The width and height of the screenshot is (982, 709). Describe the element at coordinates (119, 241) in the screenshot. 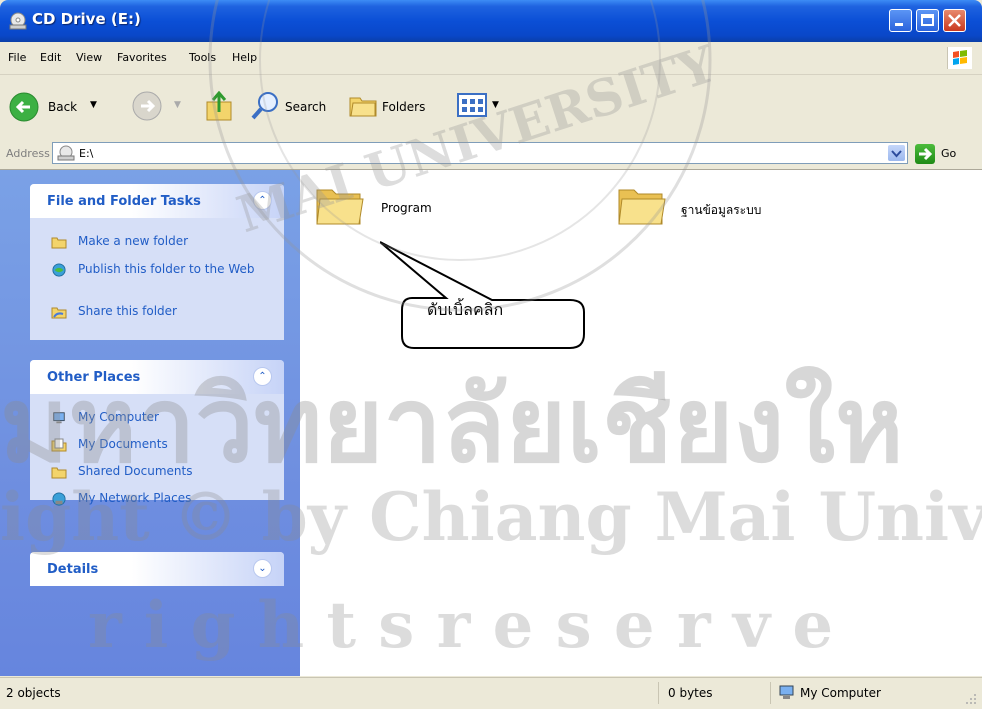

I see `make-new-folder-link: Make a new folder` at that location.